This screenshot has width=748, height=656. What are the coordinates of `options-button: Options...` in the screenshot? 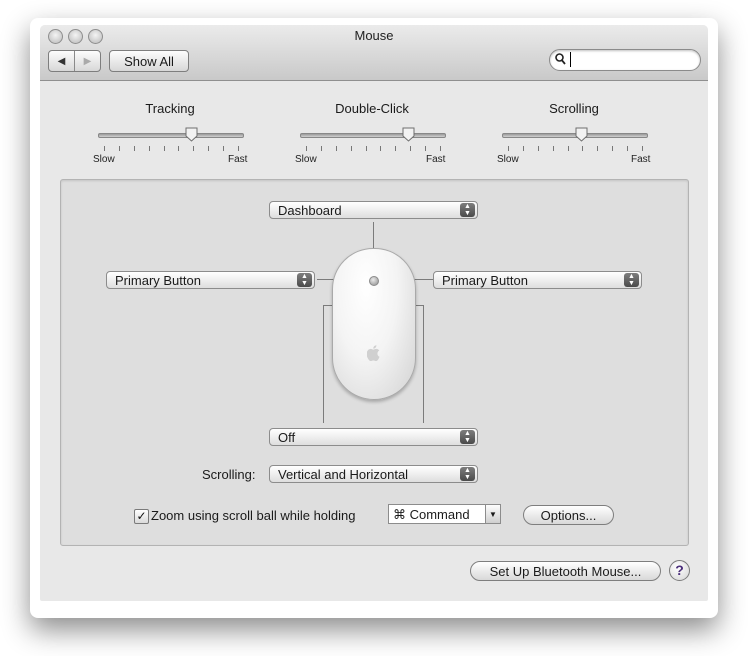 It's located at (568, 515).